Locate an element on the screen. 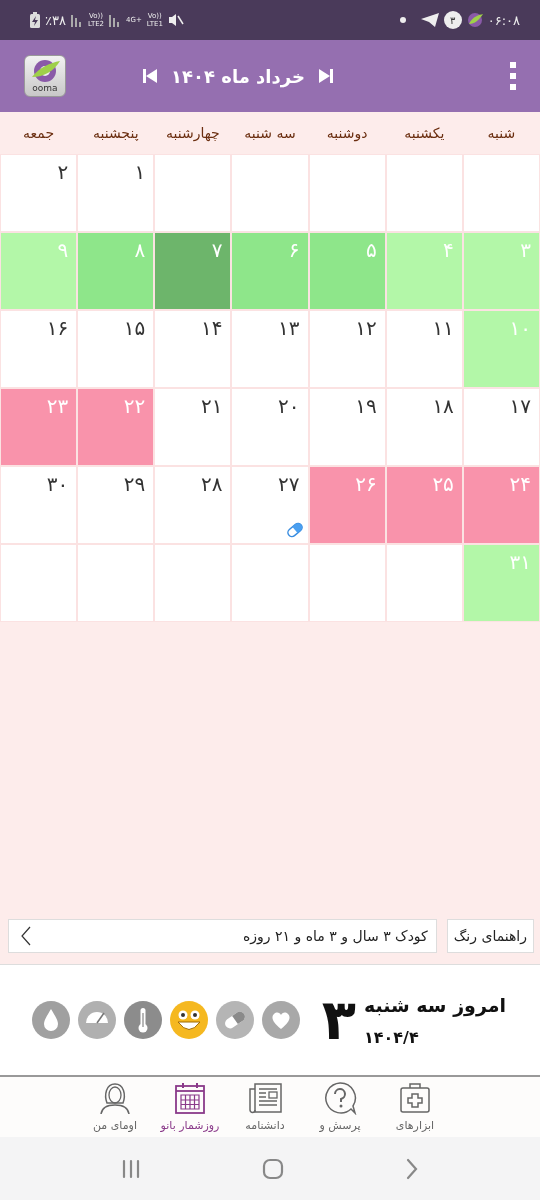 The height and width of the screenshot is (1200, 540). calendar-icon is located at coordinates (190, 1098).